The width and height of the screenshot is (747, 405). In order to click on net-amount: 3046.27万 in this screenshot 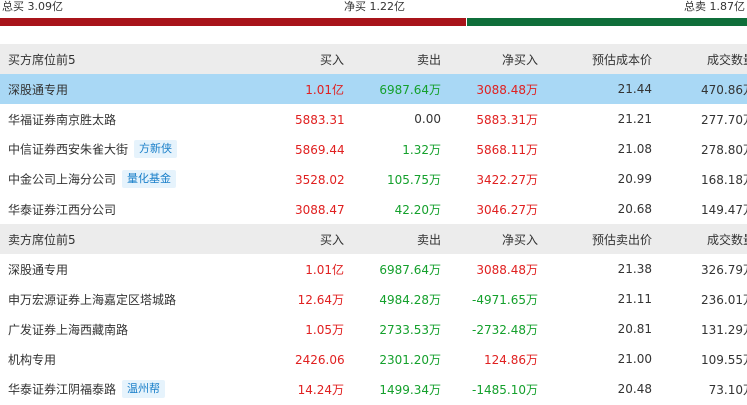, I will do `click(507, 209)`.